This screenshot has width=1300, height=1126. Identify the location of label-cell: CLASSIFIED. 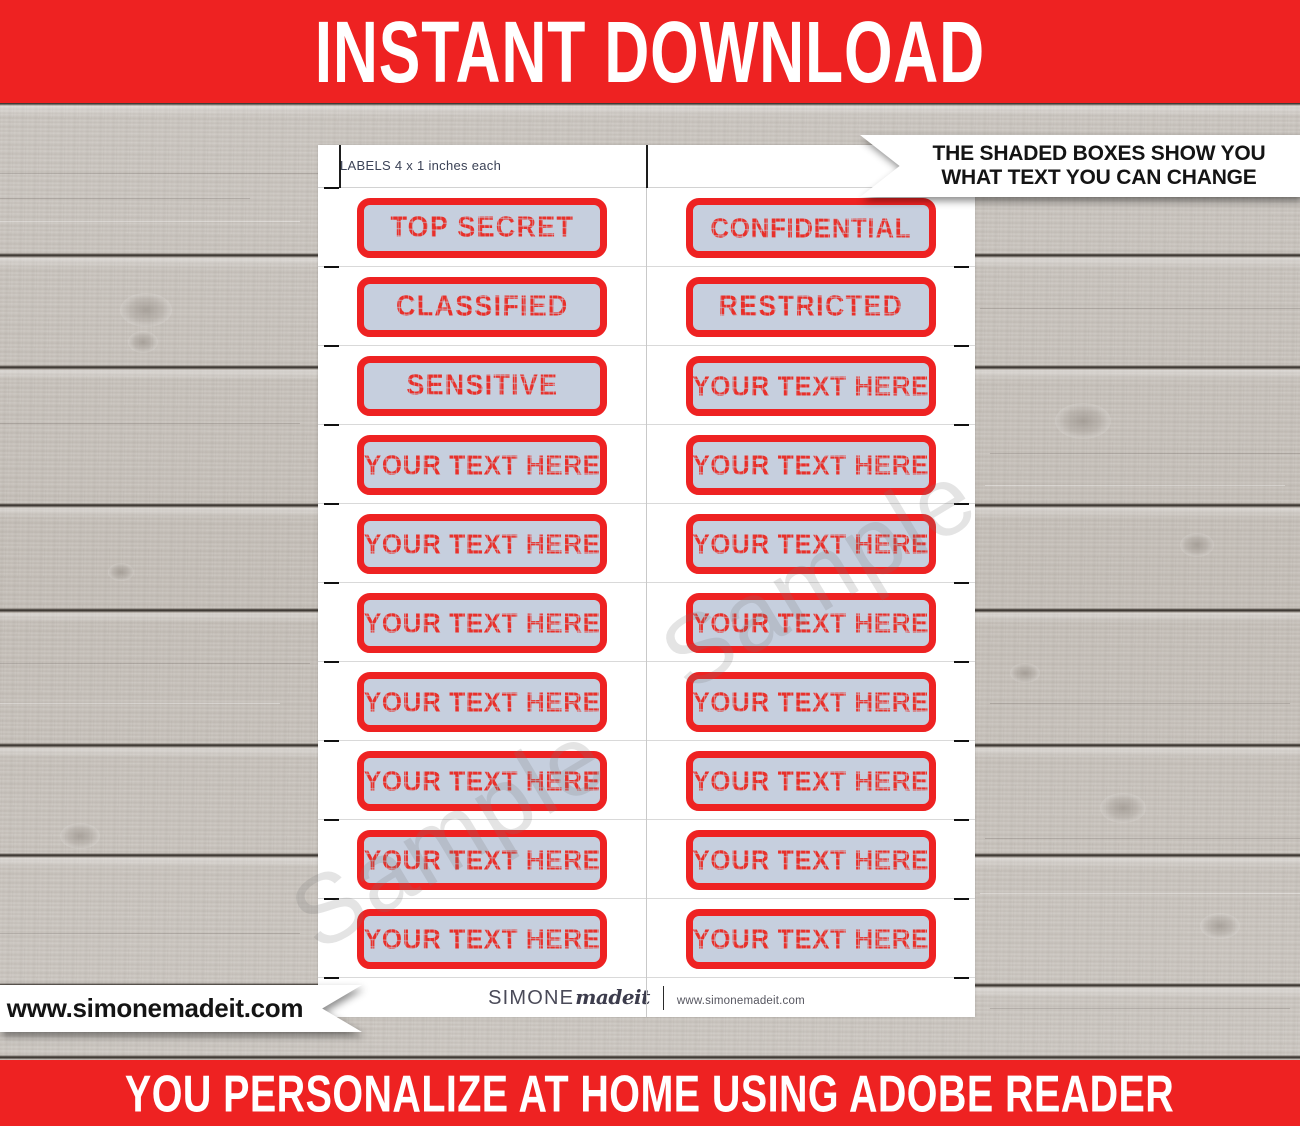
(482, 306).